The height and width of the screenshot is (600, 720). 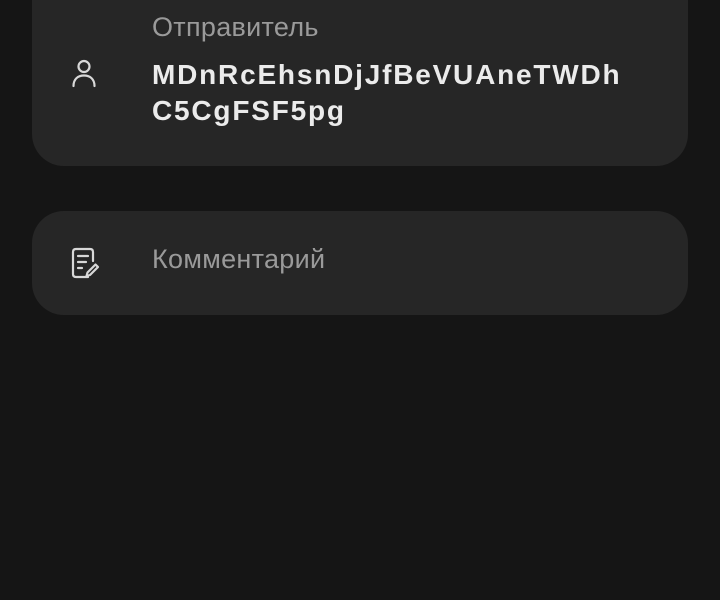 What do you see at coordinates (239, 259) in the screenshot?
I see `comment-placeholder: Комментарий` at bounding box center [239, 259].